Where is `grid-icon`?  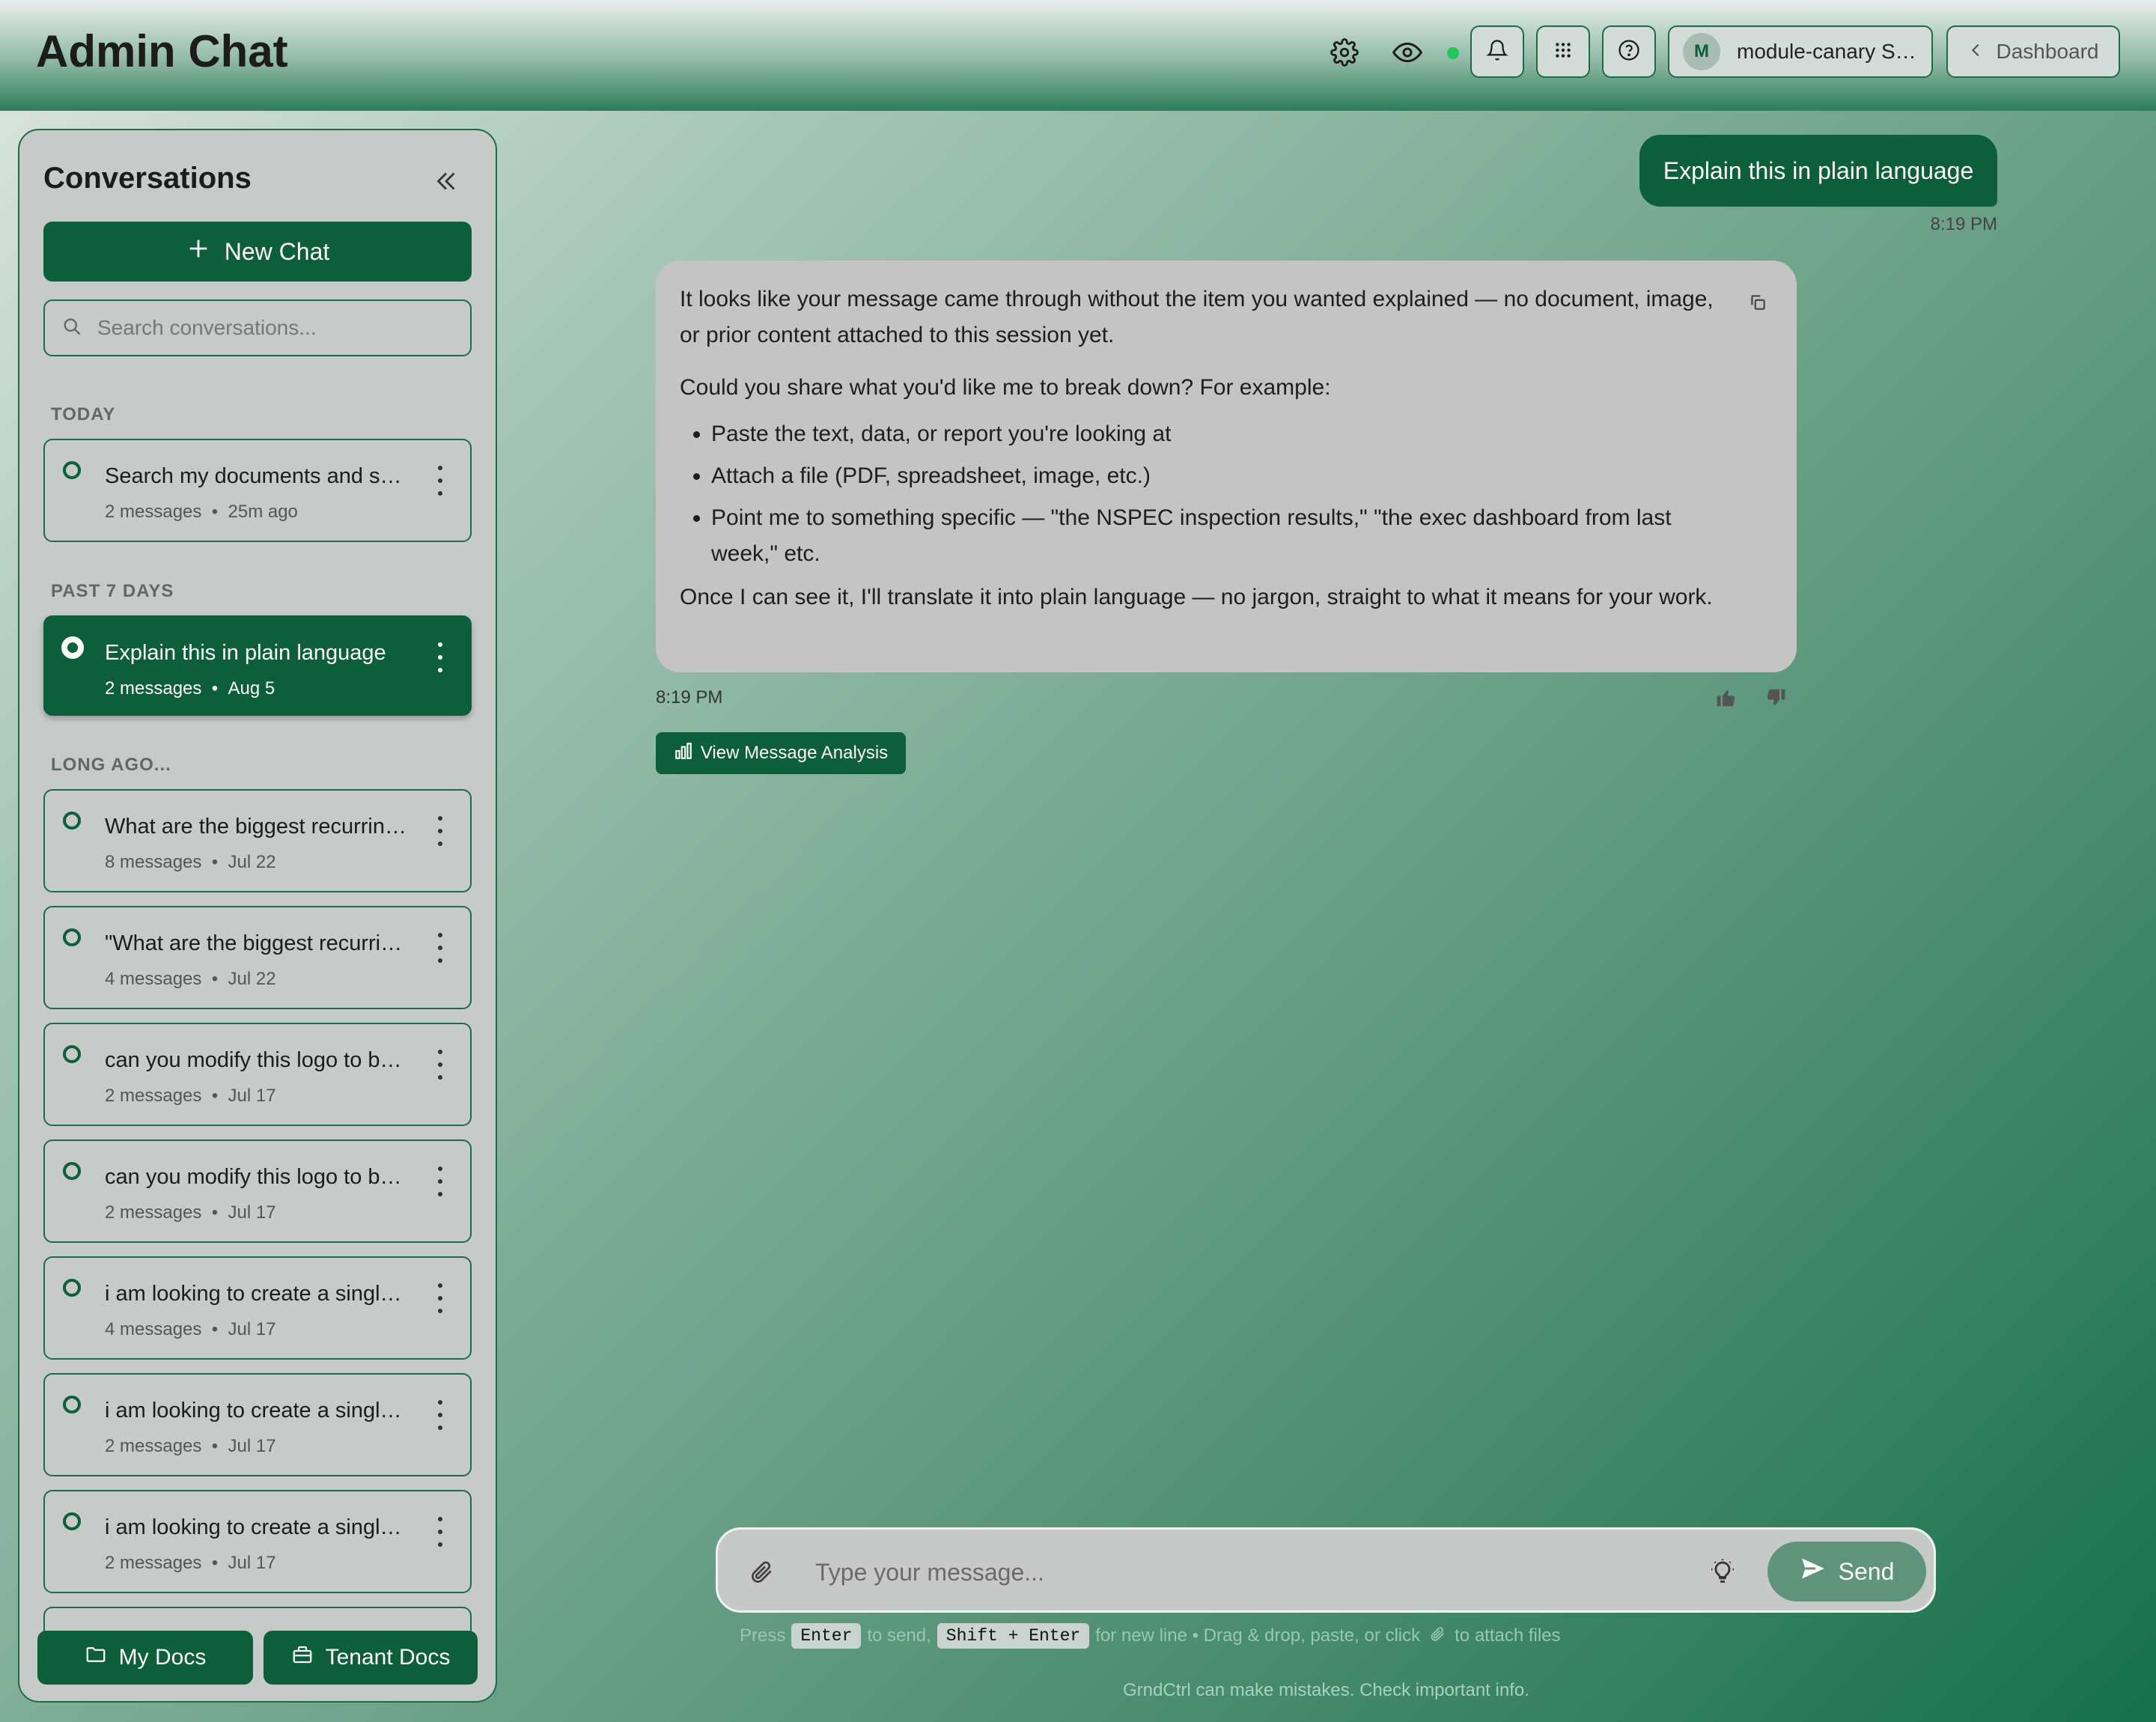
grid-icon is located at coordinates (1563, 52).